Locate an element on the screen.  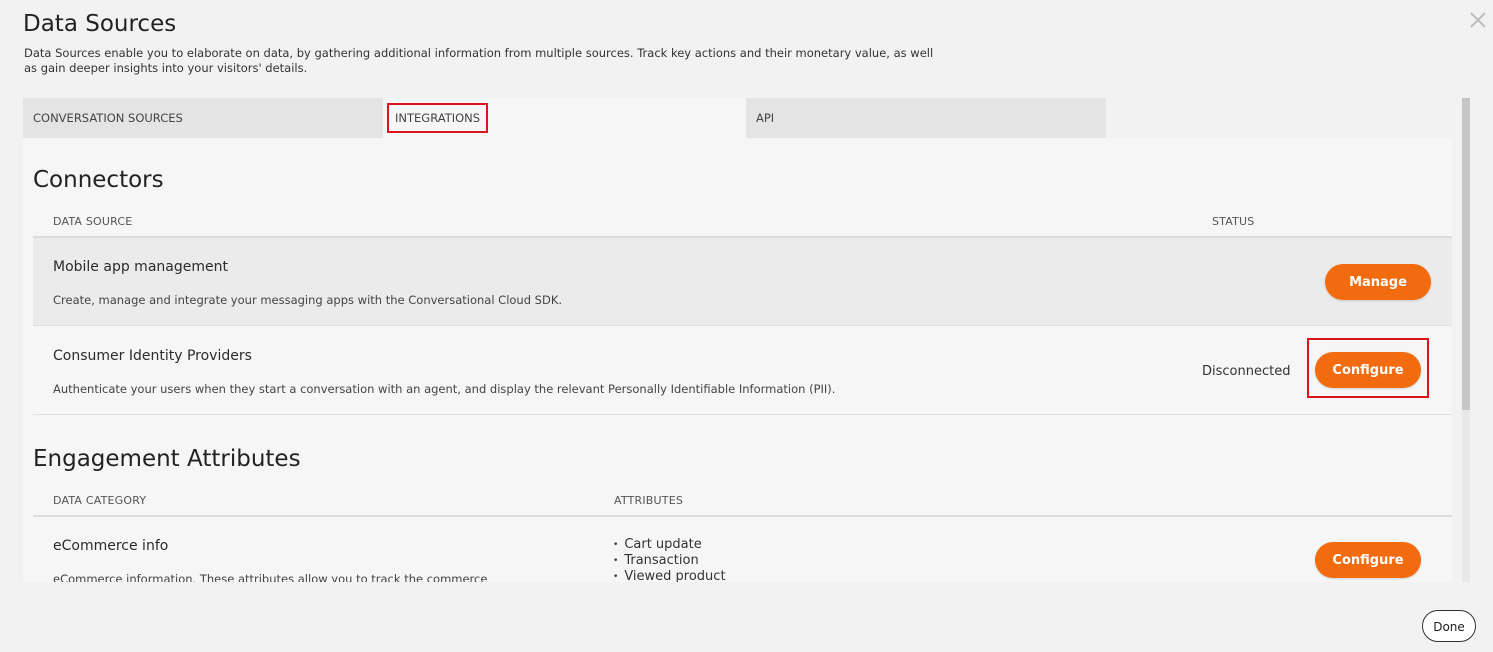
engagement-attributes-title: Engagement Attributes is located at coordinates (167, 459).